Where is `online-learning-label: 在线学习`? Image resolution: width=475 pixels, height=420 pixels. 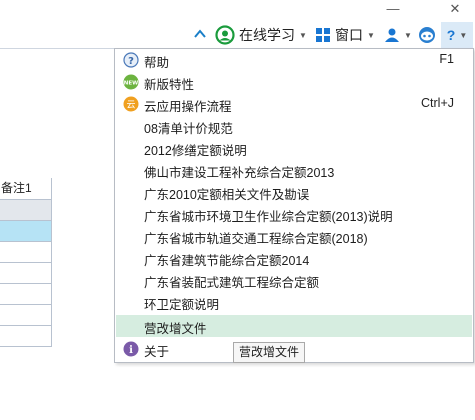
online-learning-label: 在线学习 is located at coordinates (267, 35).